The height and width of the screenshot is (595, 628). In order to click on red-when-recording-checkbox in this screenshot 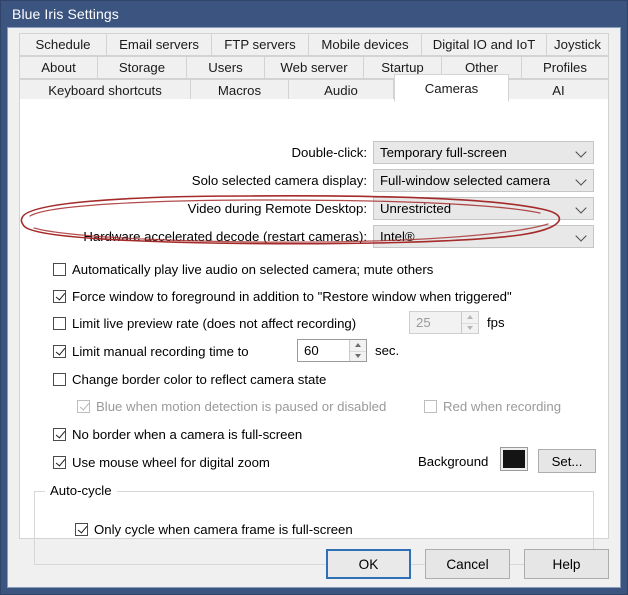, I will do `click(430, 406)`.